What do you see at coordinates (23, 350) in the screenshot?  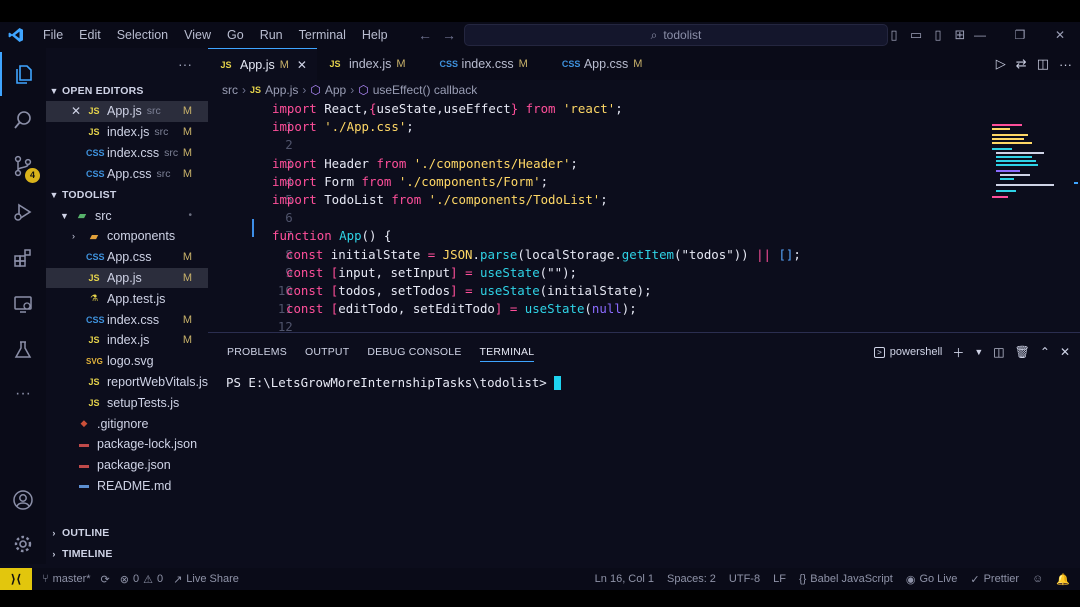 I see `testing-icon` at bounding box center [23, 350].